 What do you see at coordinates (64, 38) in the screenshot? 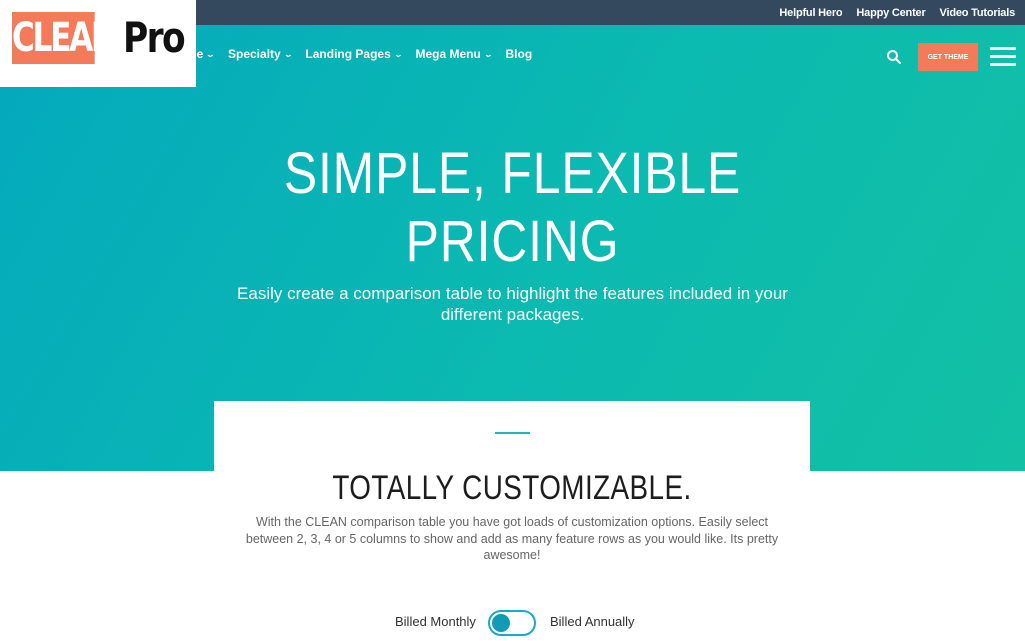
I see `logo-clean-text: CLEAN` at bounding box center [64, 38].